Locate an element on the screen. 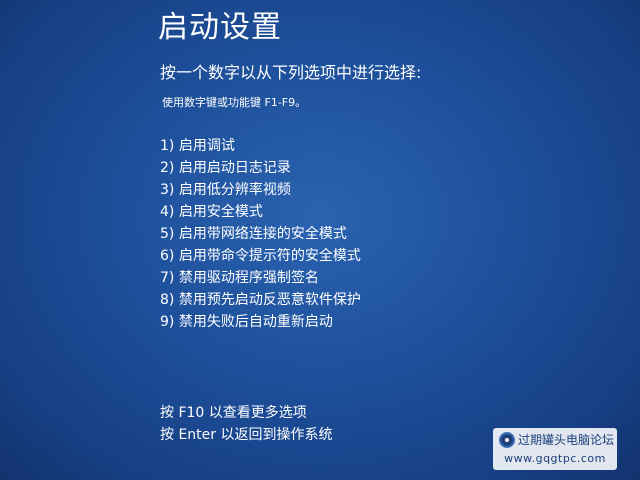 The height and width of the screenshot is (480, 640). footer-instructions: 按 F10 以查看更多选项 按 Enter 以返回到操作系统 is located at coordinates (246, 424).